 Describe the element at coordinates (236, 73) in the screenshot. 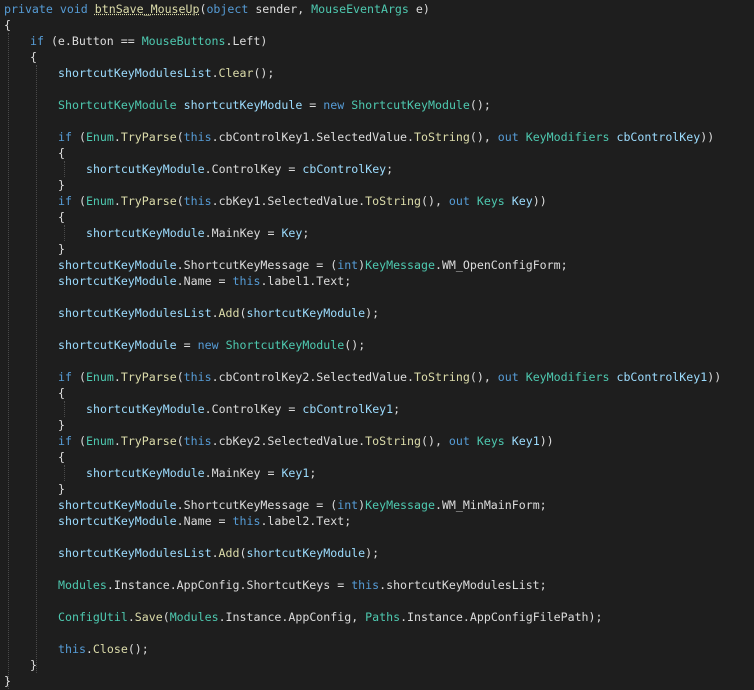

I see `method-token: Clear` at that location.